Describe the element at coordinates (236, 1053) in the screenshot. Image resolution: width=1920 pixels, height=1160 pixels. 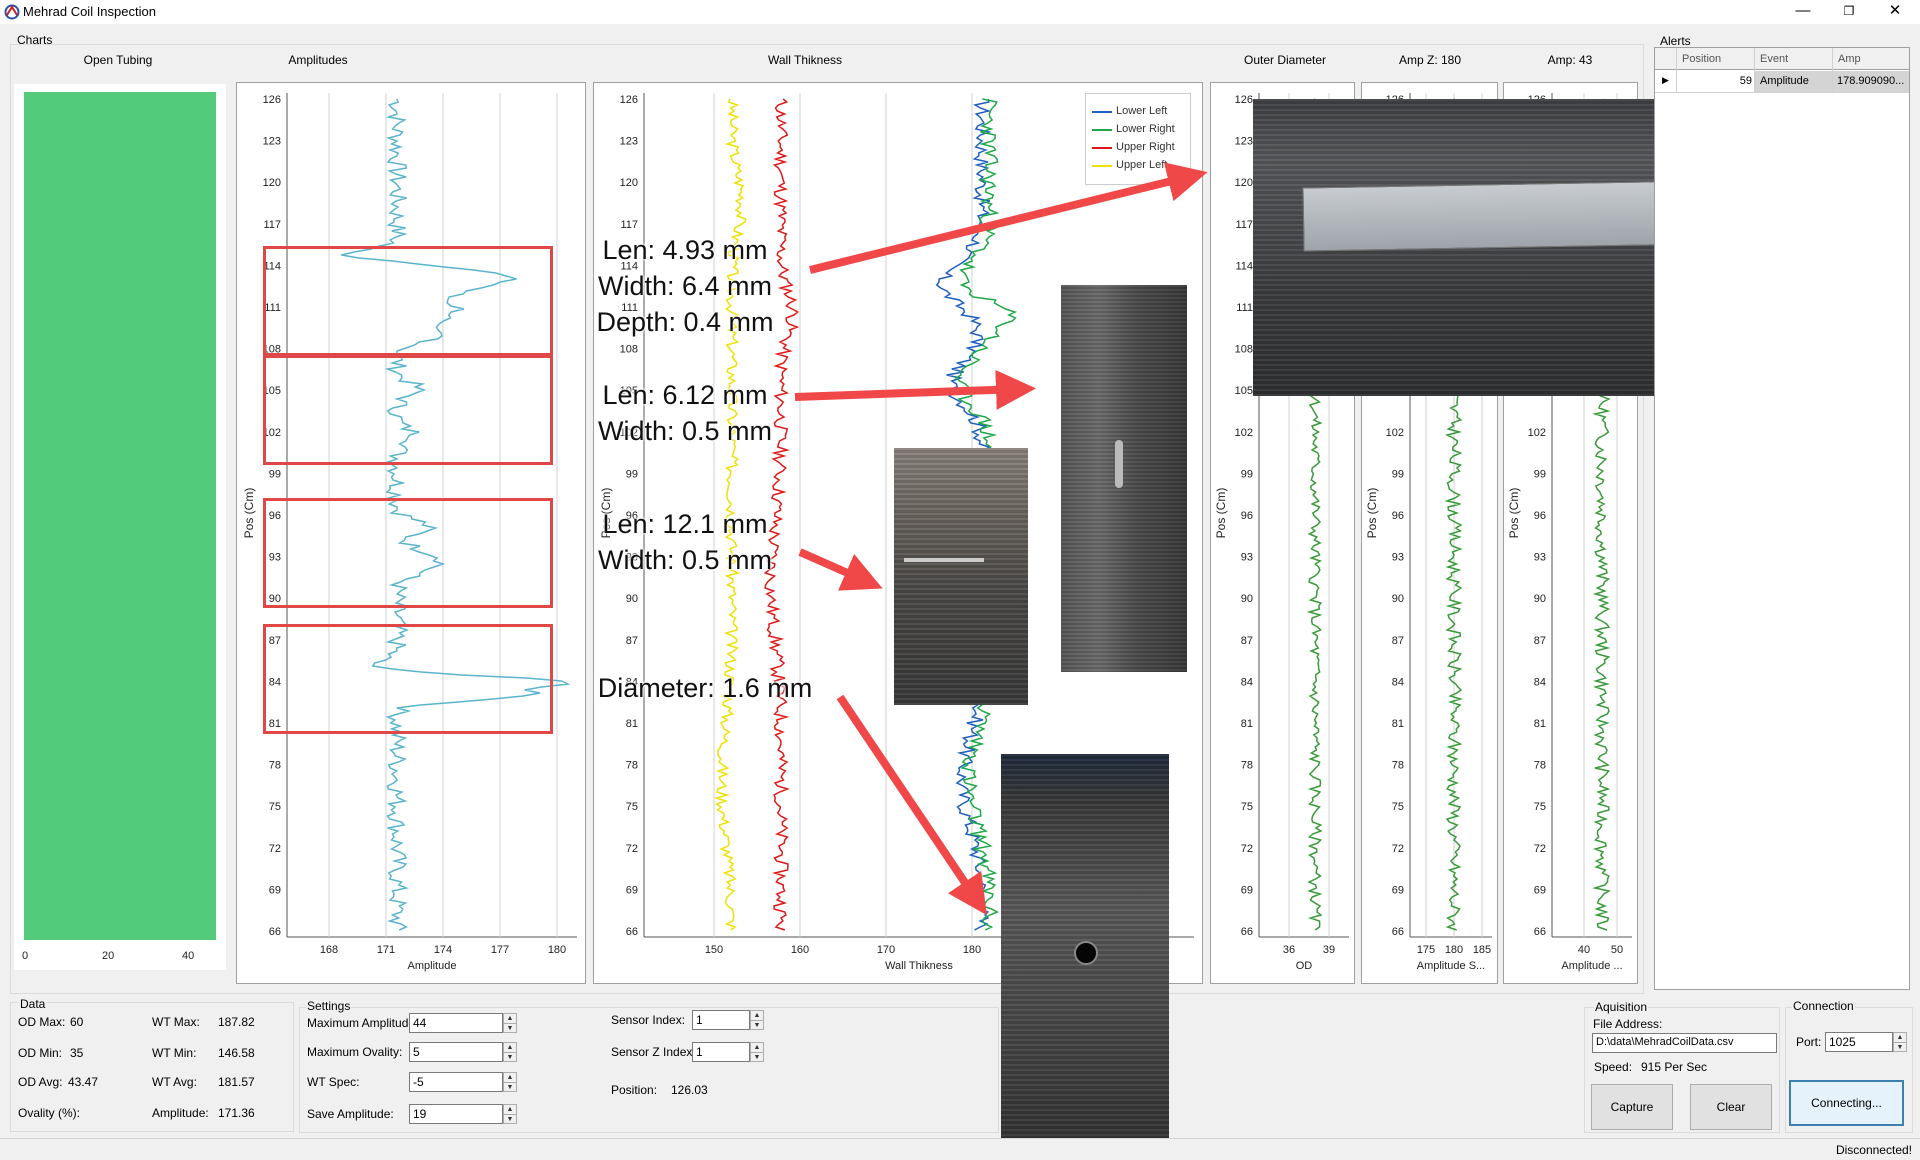
I see `wt-min-value: 146.58` at that location.